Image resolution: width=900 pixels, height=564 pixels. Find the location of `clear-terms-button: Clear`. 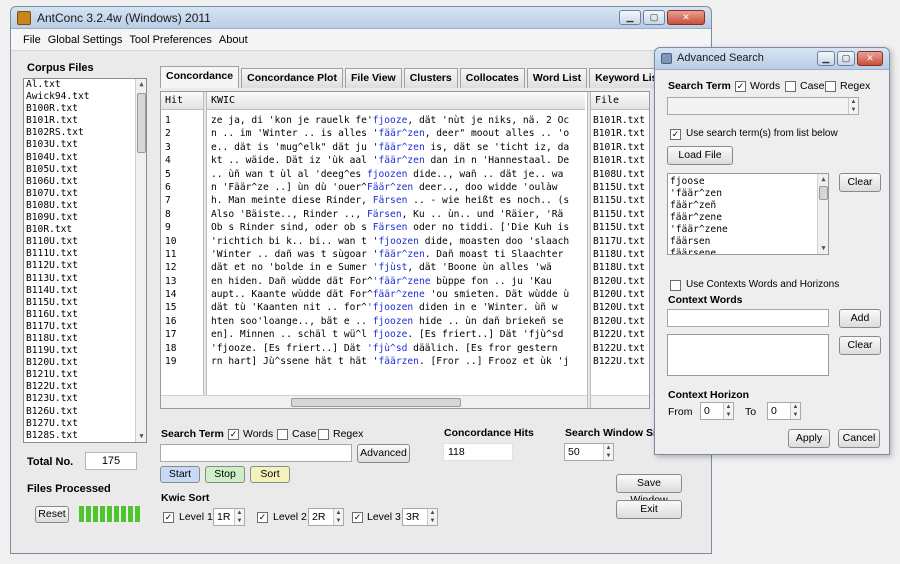

clear-terms-button: Clear is located at coordinates (860, 182).